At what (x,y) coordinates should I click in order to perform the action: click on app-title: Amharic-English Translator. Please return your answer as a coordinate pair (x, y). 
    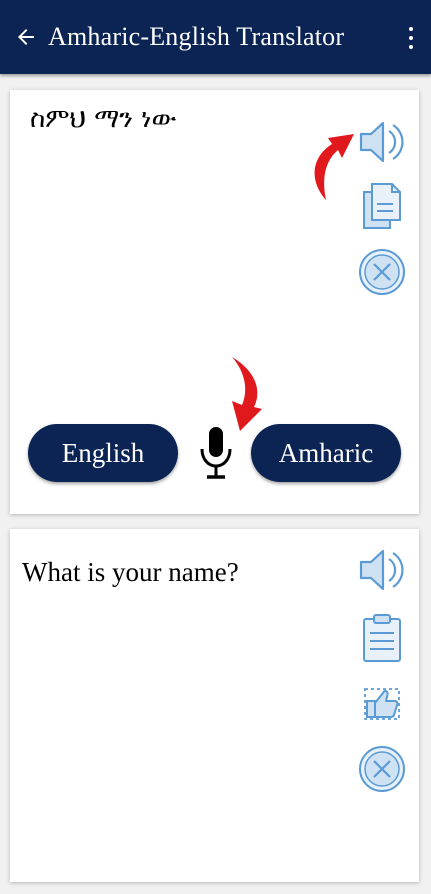
    Looking at the image, I should click on (196, 36).